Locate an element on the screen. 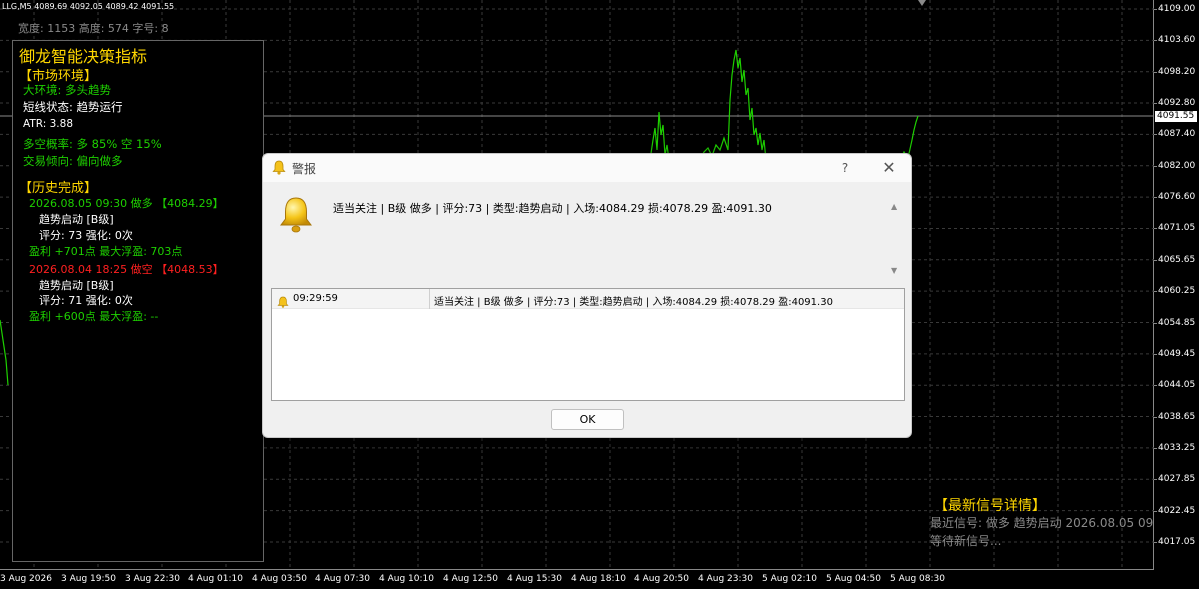 This screenshot has width=1199, height=589. history-1-type: 趋势启动 [B级] is located at coordinates (76, 219).